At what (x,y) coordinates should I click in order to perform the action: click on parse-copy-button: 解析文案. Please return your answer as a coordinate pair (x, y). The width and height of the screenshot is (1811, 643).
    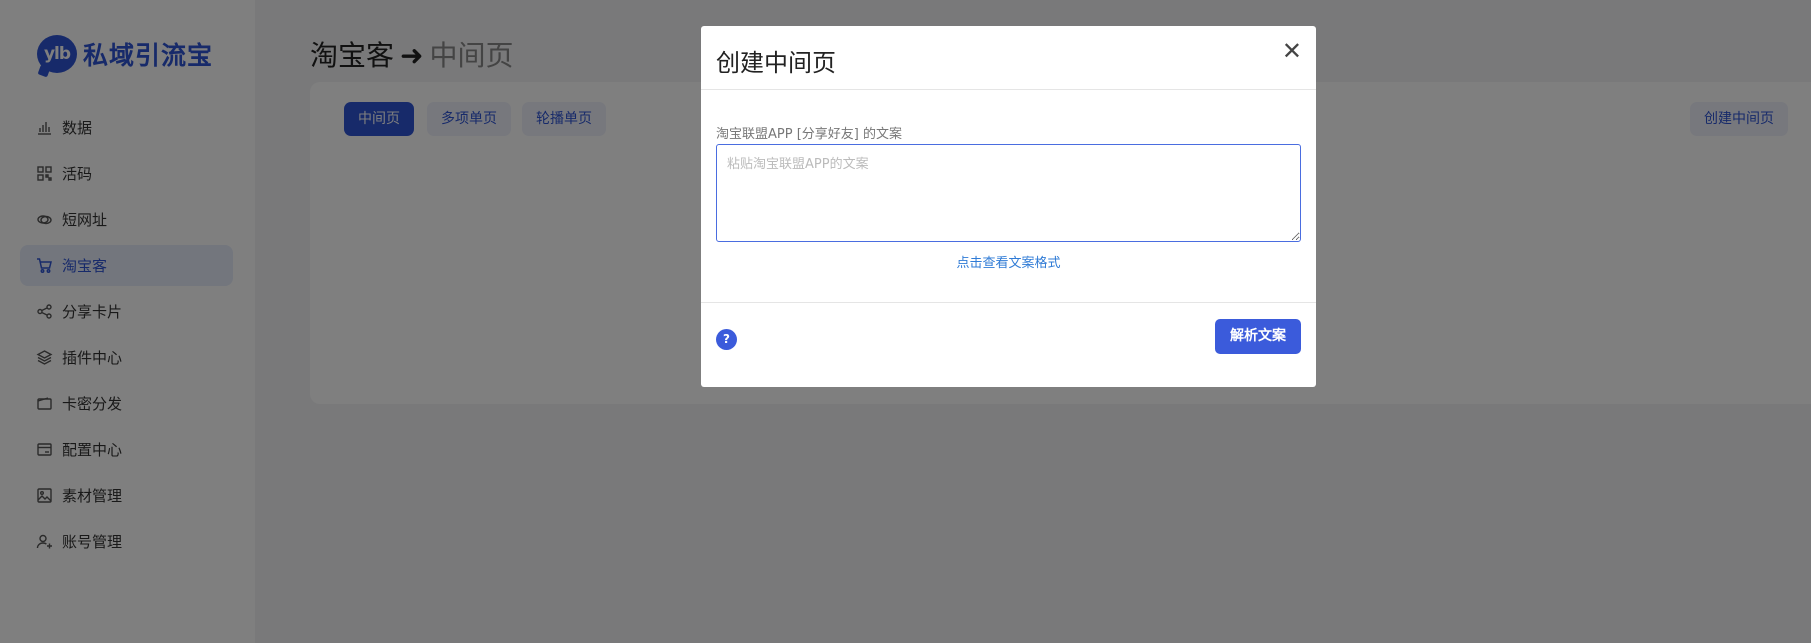
    Looking at the image, I should click on (1258, 336).